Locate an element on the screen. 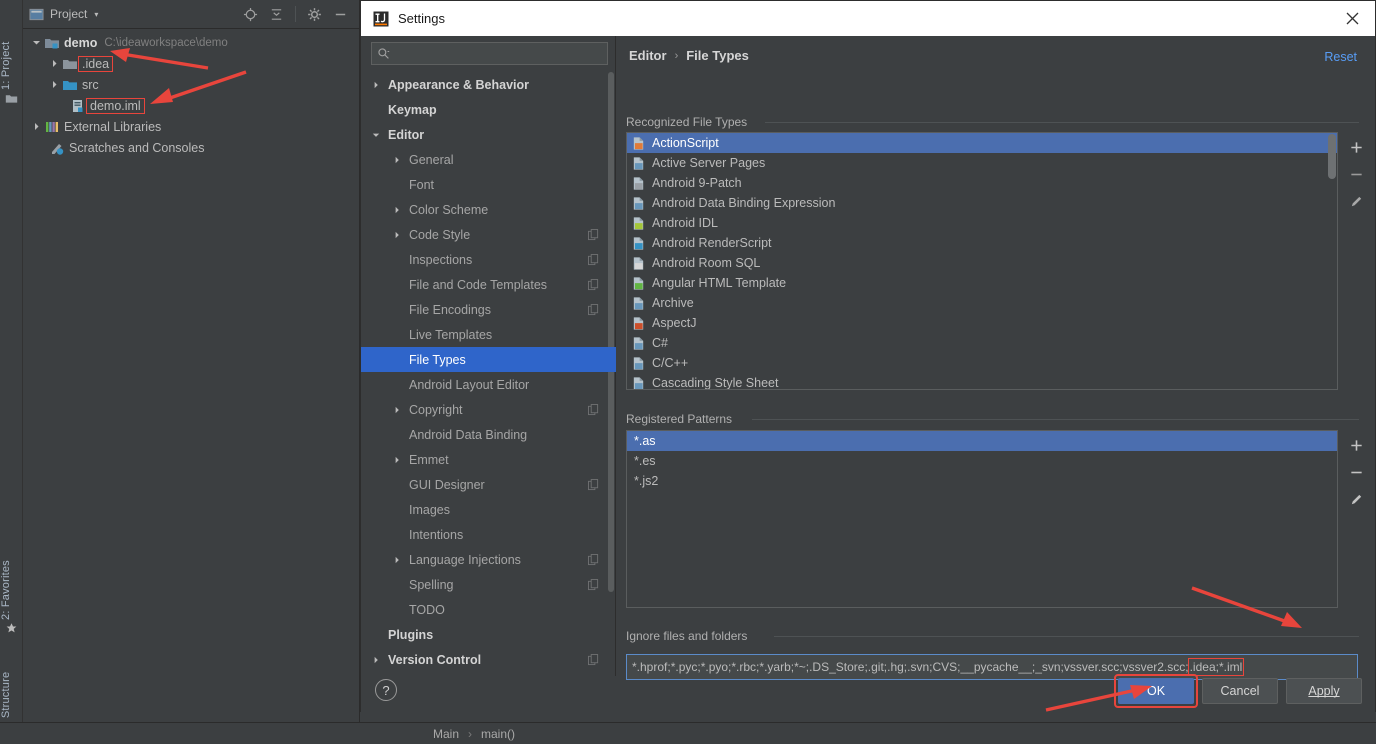 The height and width of the screenshot is (744, 1376). file-type-row: Cascading Style Sheet is located at coordinates (982, 381).